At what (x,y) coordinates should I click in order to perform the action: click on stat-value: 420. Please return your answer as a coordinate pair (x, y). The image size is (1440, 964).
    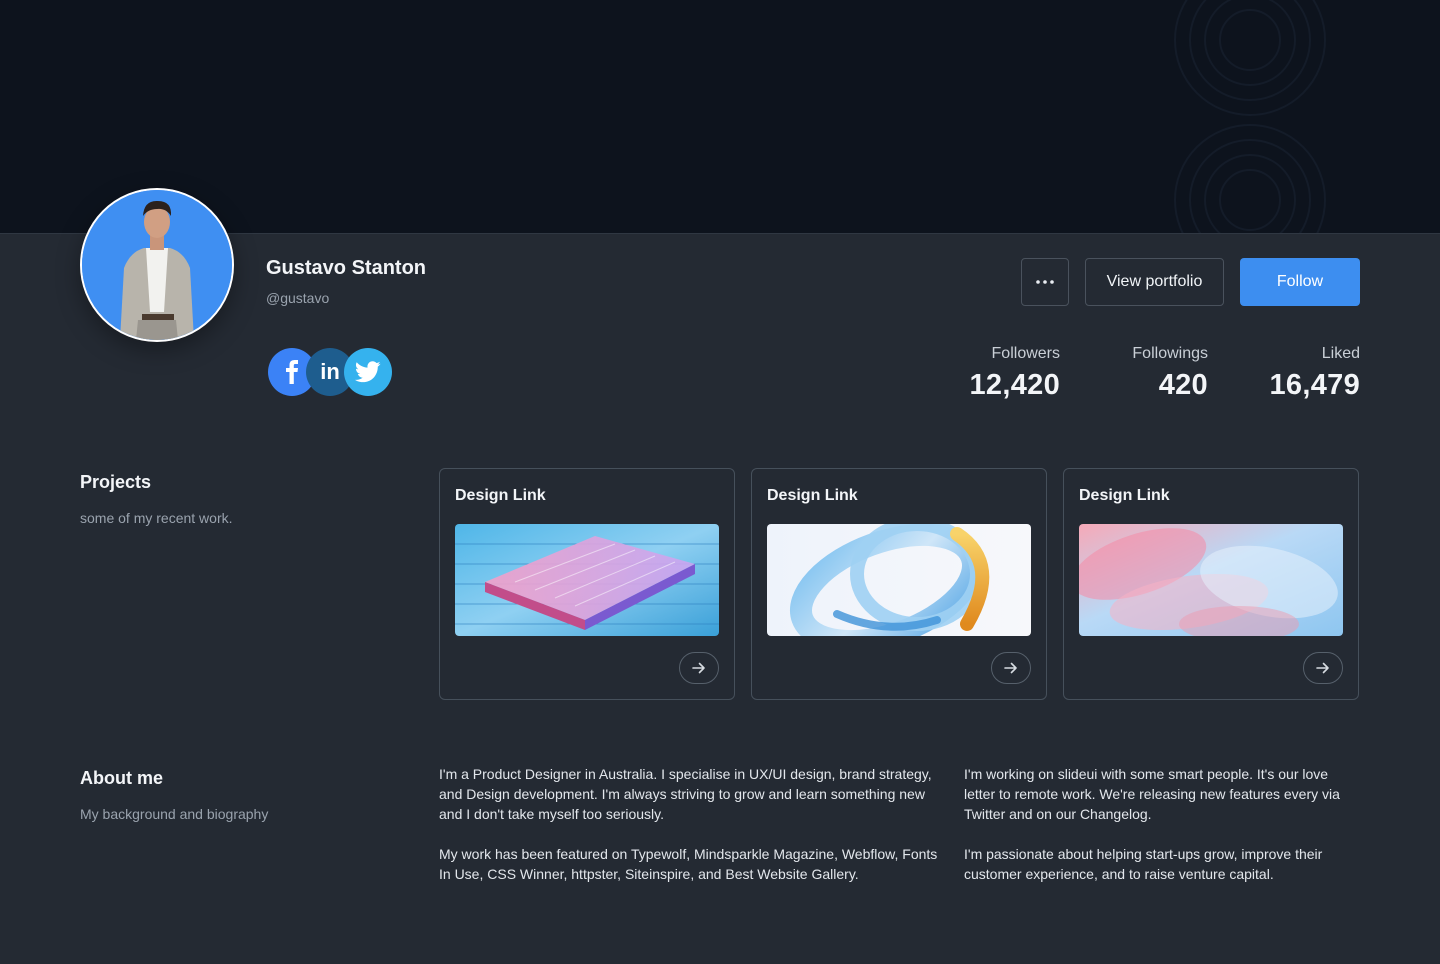
    Looking at the image, I should click on (1183, 385).